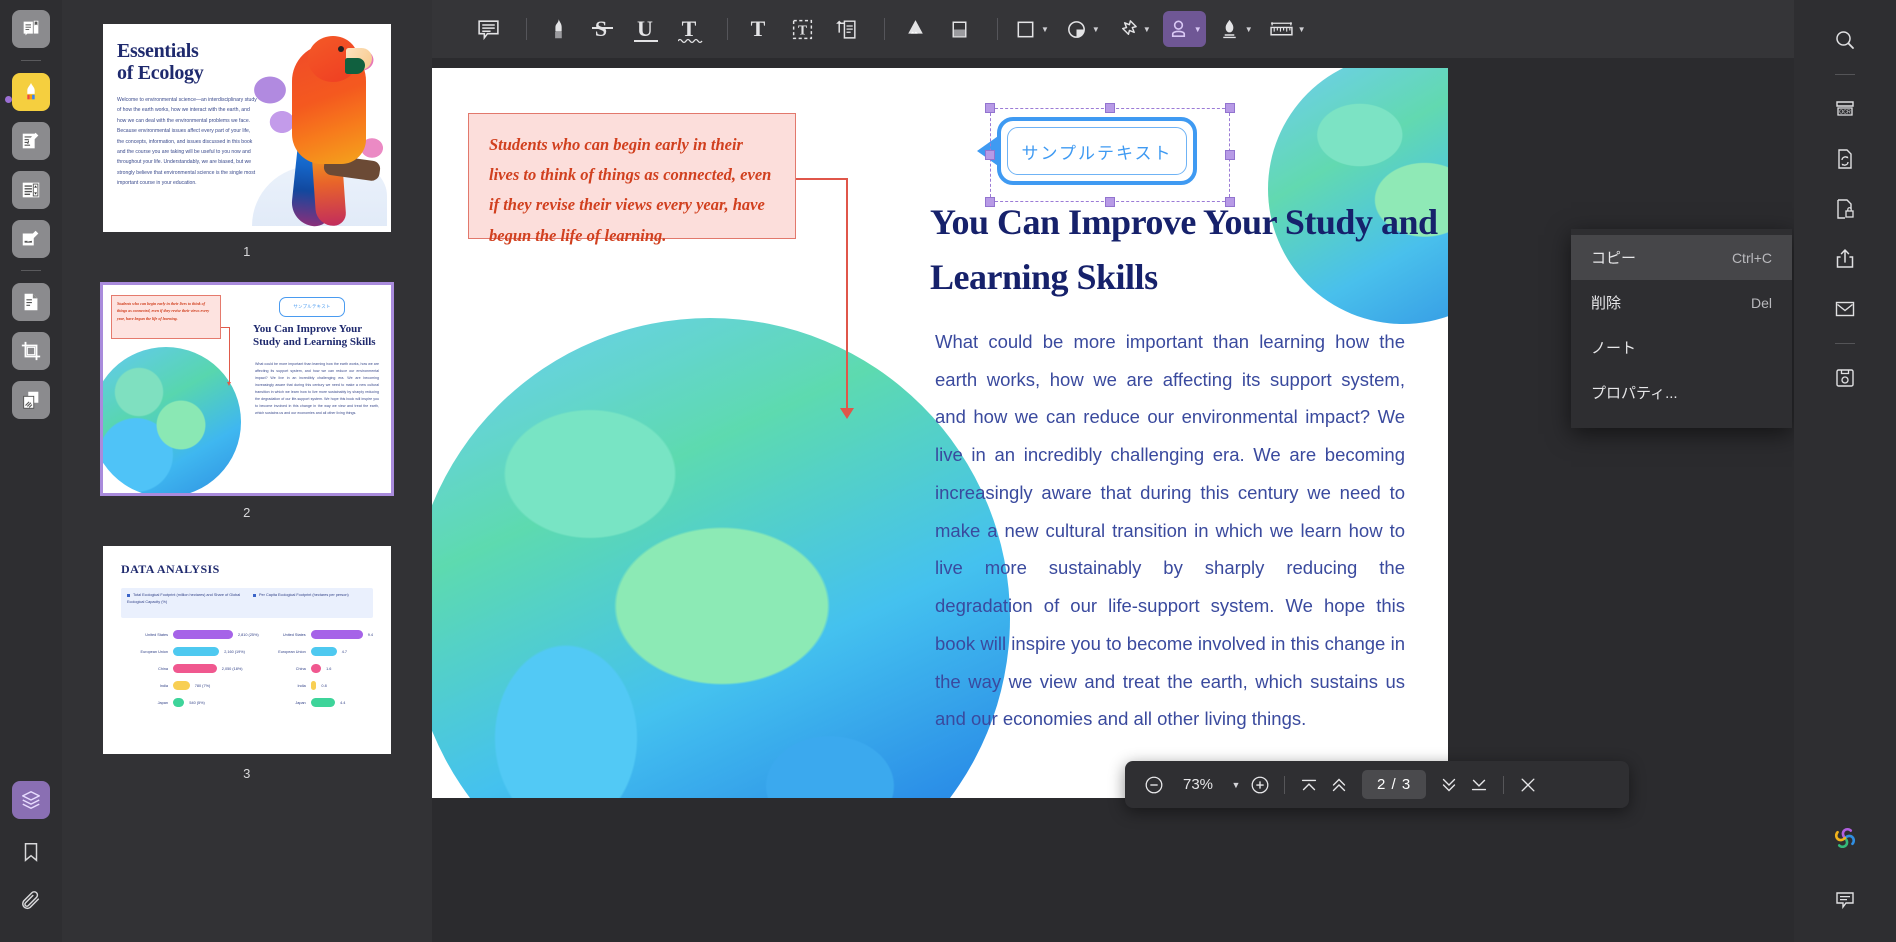 This screenshot has width=1896, height=942. I want to click on share-button, so click(1845, 259).